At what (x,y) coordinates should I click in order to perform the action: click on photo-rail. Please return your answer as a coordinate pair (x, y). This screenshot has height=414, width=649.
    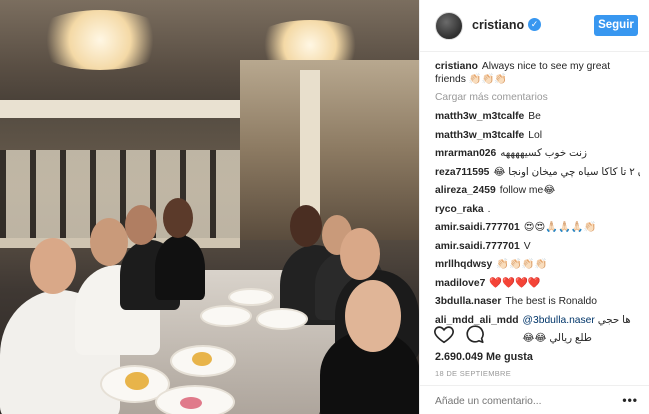
    Looking at the image, I should click on (120, 109).